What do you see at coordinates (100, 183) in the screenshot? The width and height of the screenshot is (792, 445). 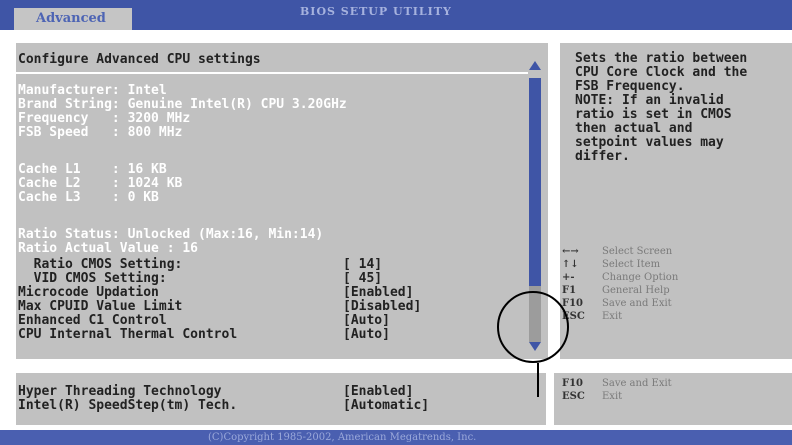 I see `cache-l2-info: Cache L2 : 1024 KB` at bounding box center [100, 183].